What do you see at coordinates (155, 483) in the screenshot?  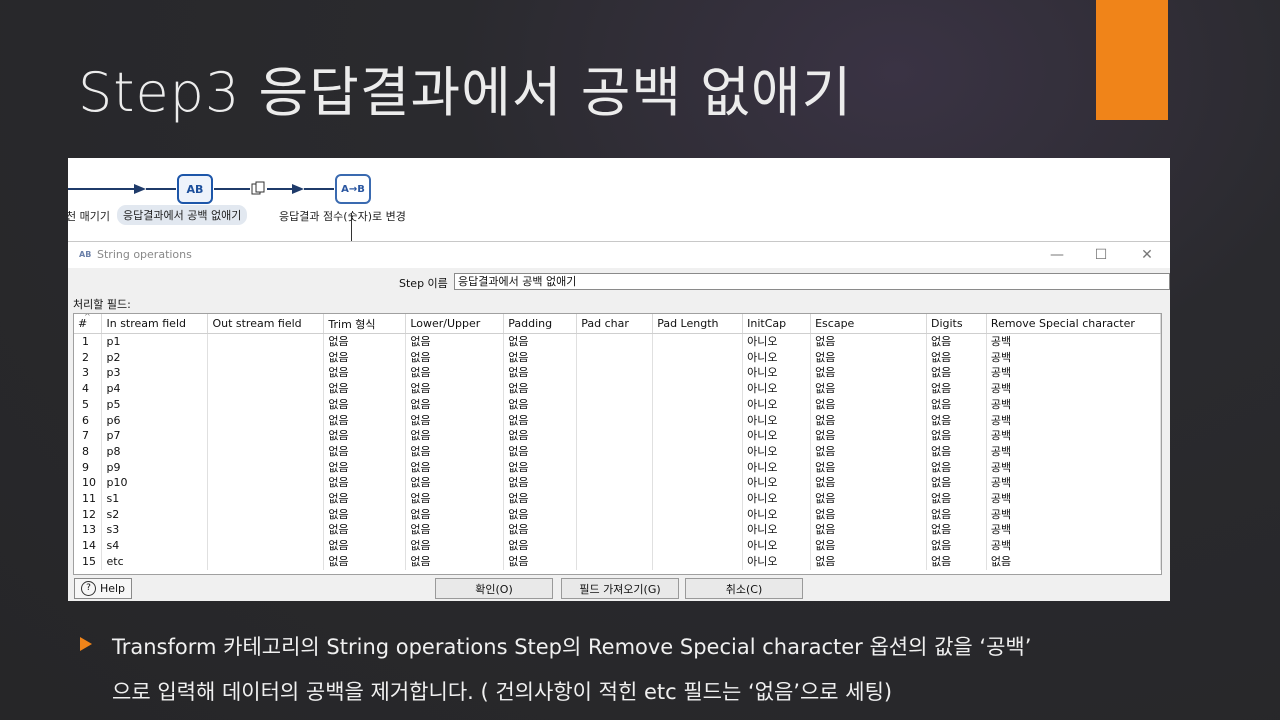 I see `table-cell: p10` at bounding box center [155, 483].